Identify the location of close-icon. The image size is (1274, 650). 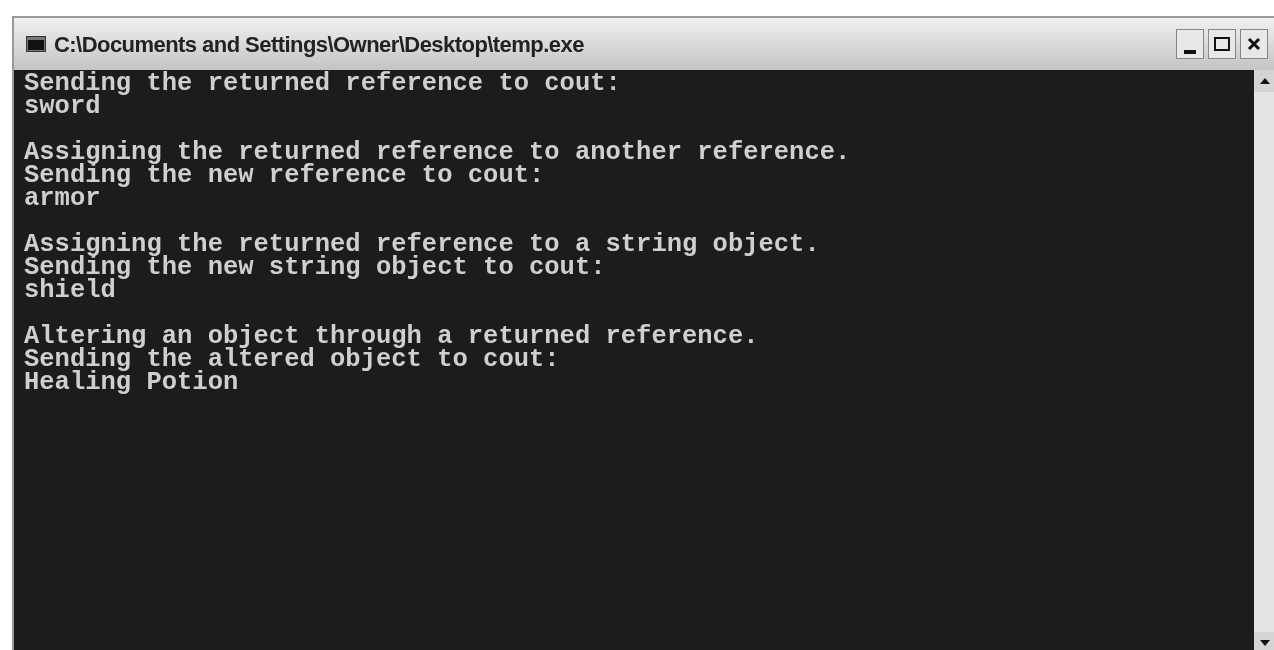
(1254, 44).